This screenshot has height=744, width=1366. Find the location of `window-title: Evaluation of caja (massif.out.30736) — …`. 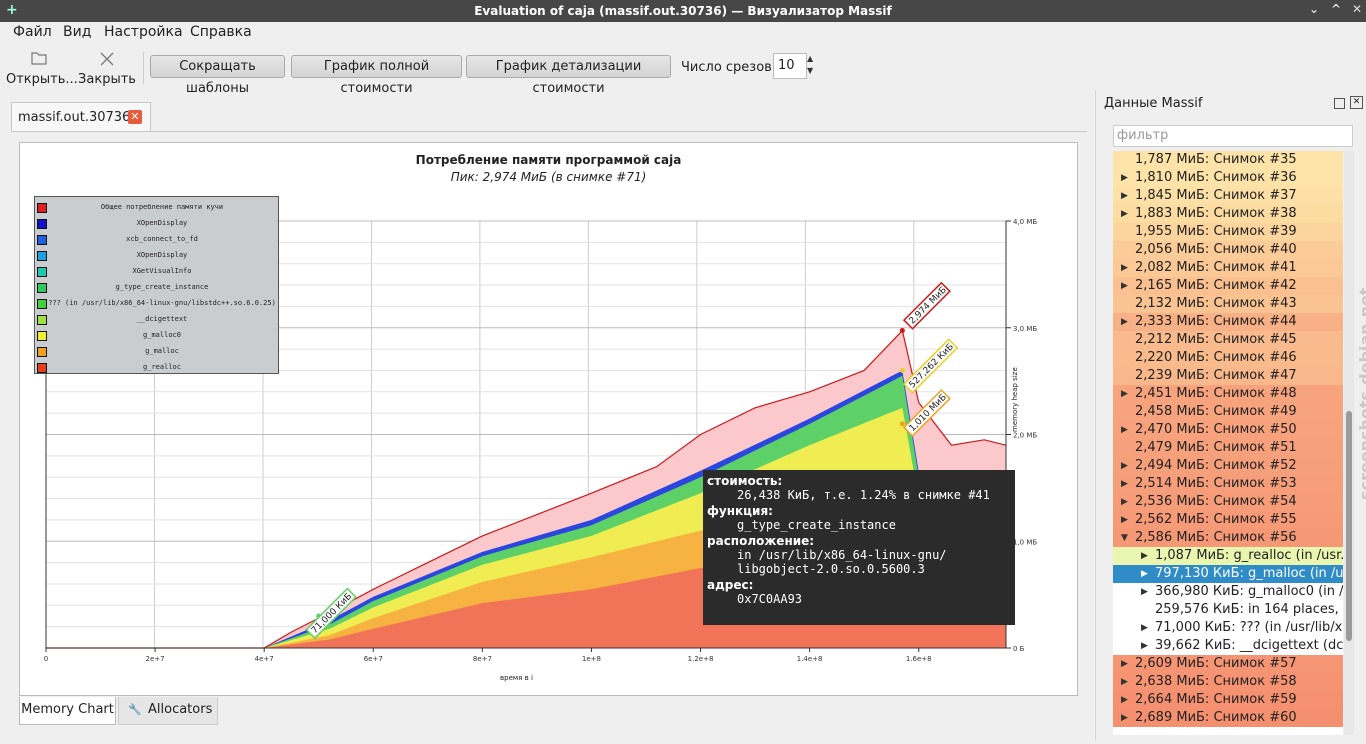

window-title: Evaluation of caja (massif.out.30736) — … is located at coordinates (683, 11).